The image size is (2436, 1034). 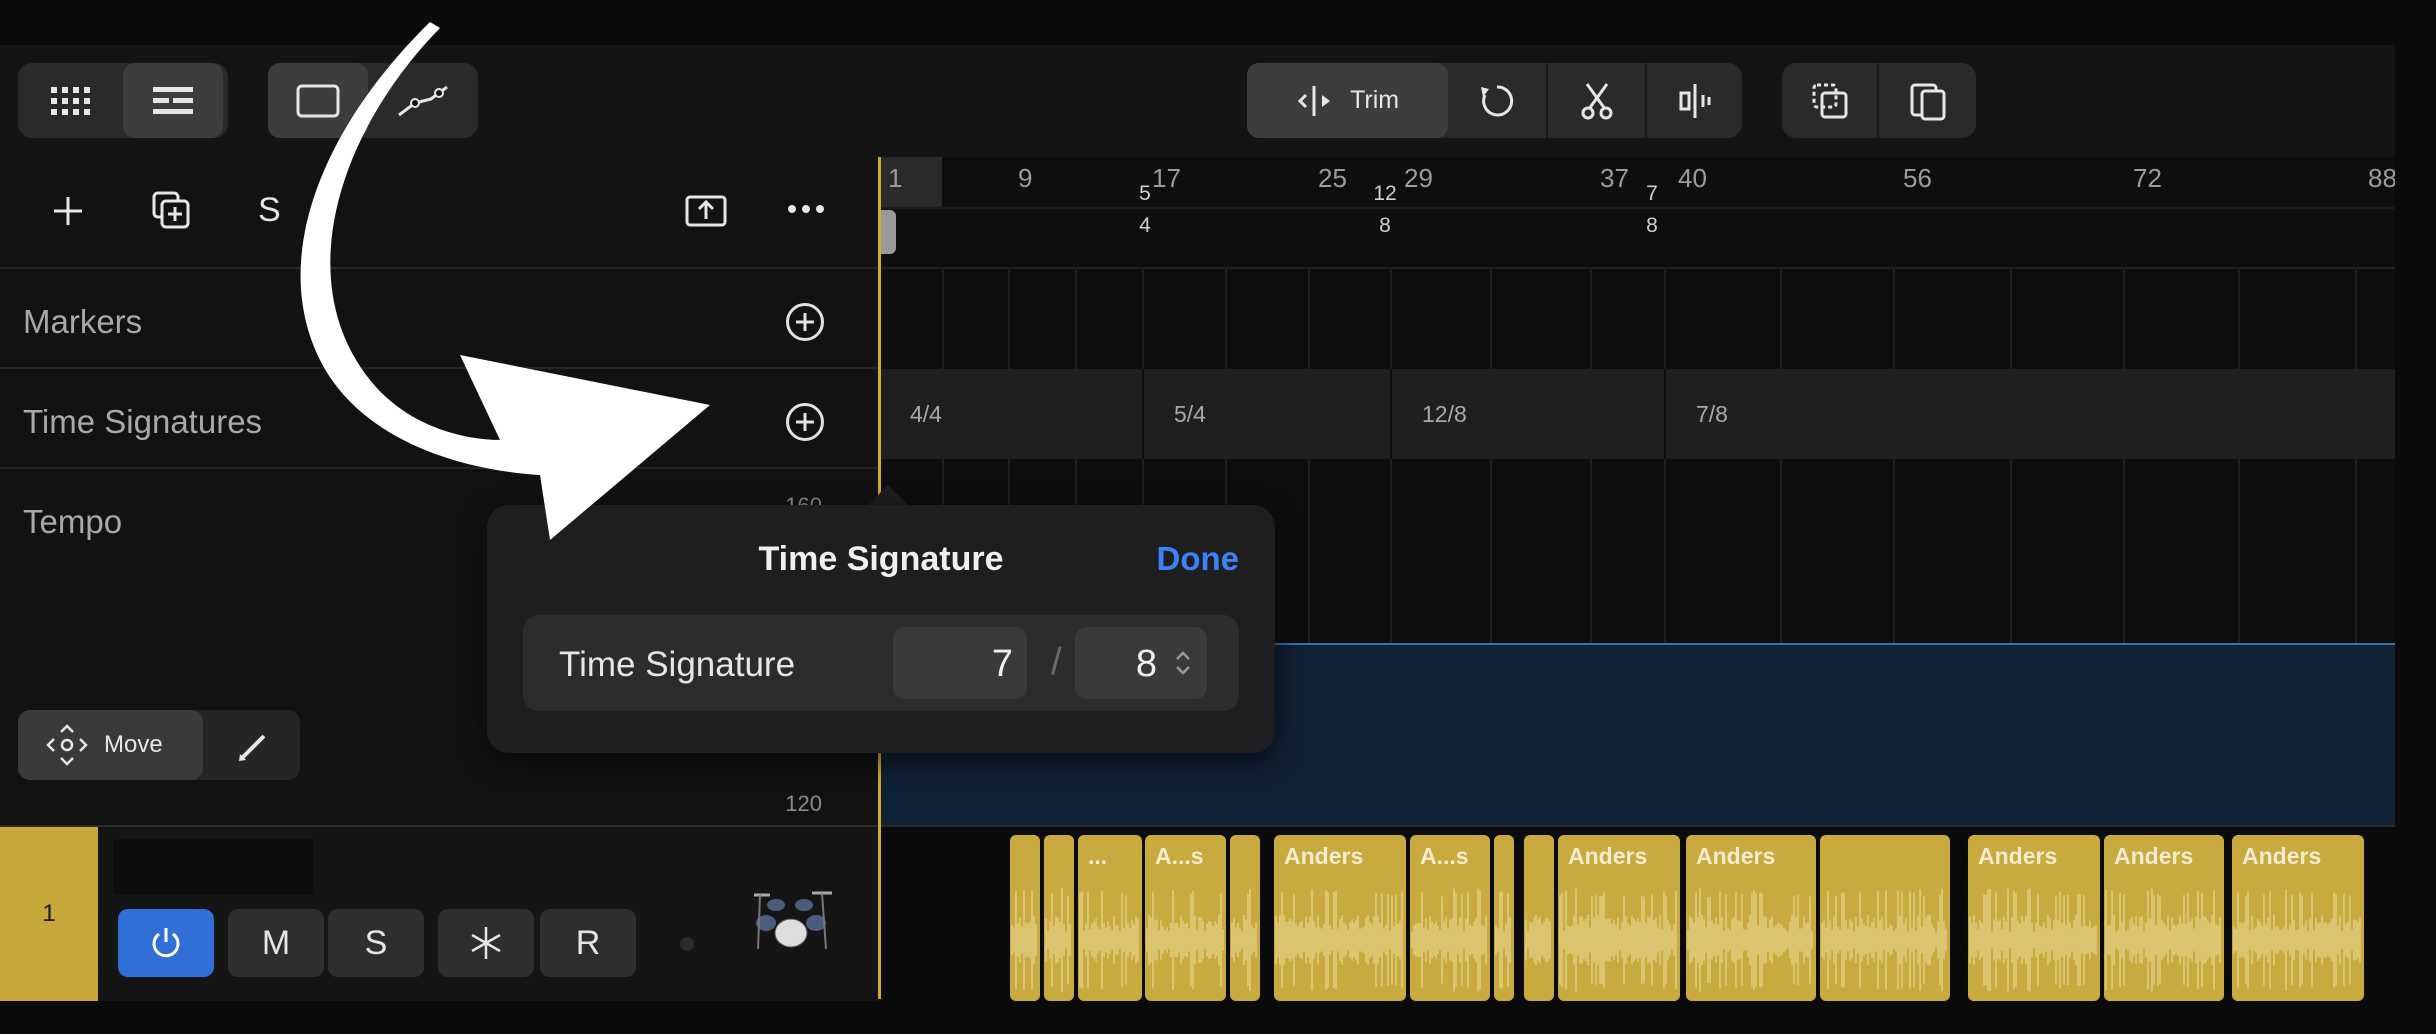 What do you see at coordinates (269, 210) in the screenshot?
I see `solo-header-button: S` at bounding box center [269, 210].